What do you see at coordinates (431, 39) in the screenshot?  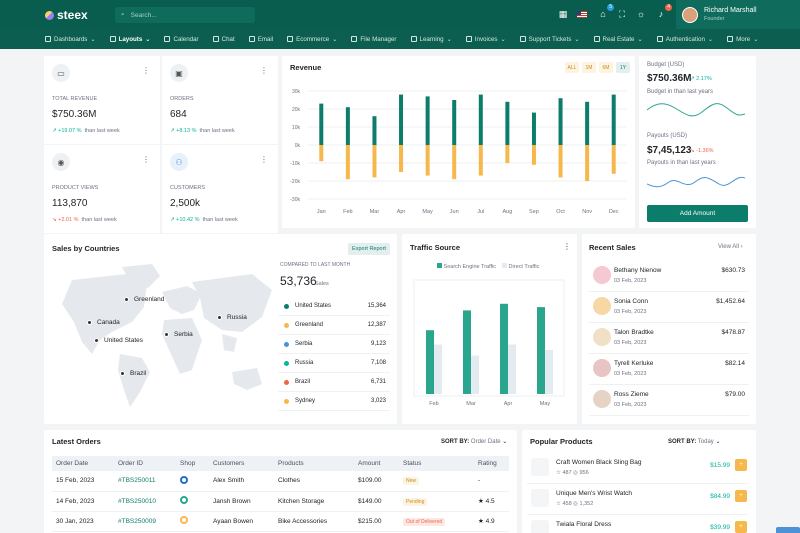 I see `menu-item-learning: Learning ⌄` at bounding box center [431, 39].